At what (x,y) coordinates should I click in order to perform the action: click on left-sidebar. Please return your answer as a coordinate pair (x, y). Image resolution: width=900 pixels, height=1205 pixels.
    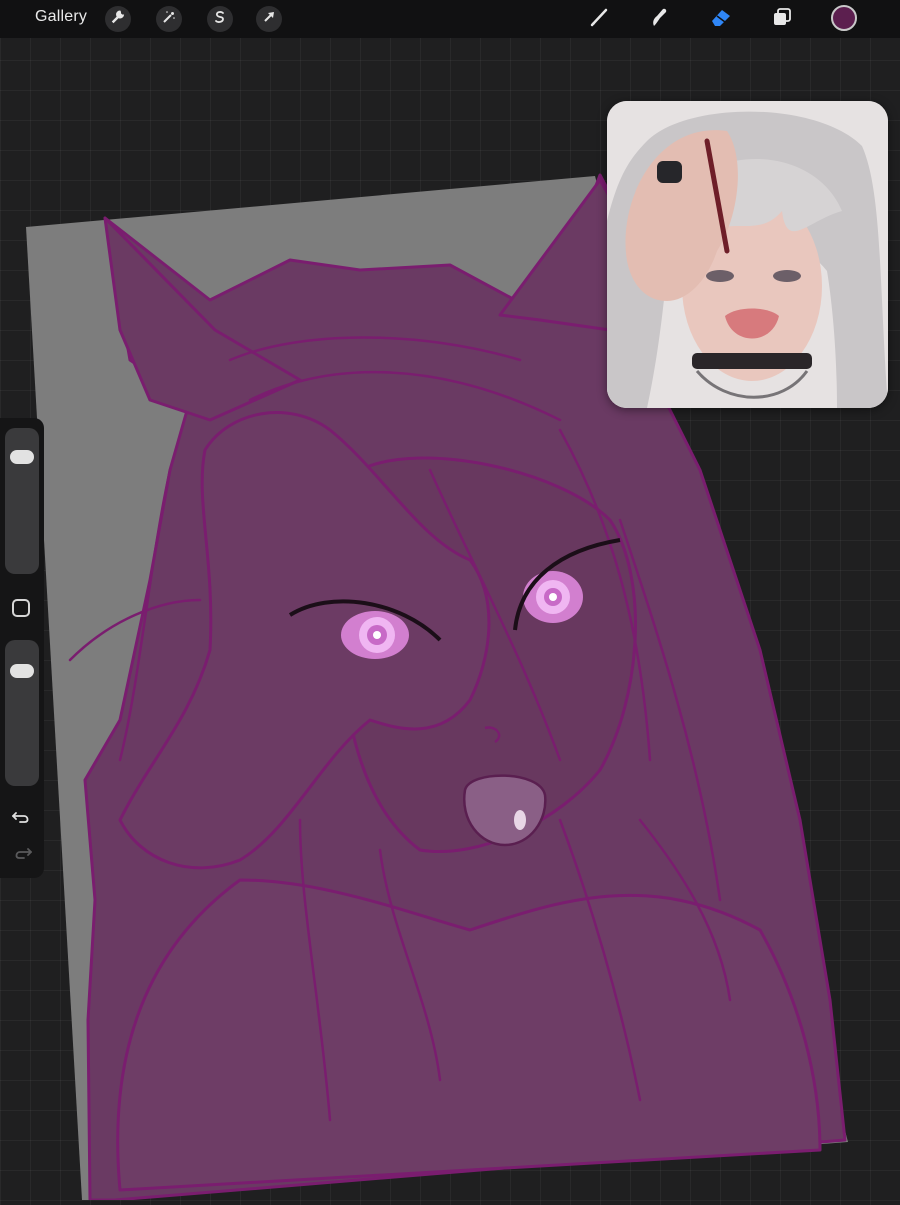
    Looking at the image, I should click on (22, 648).